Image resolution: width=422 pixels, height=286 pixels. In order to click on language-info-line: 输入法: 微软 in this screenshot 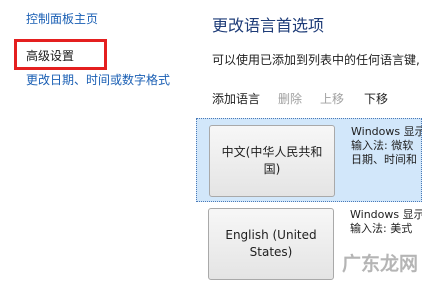, I will do `click(382, 145)`.